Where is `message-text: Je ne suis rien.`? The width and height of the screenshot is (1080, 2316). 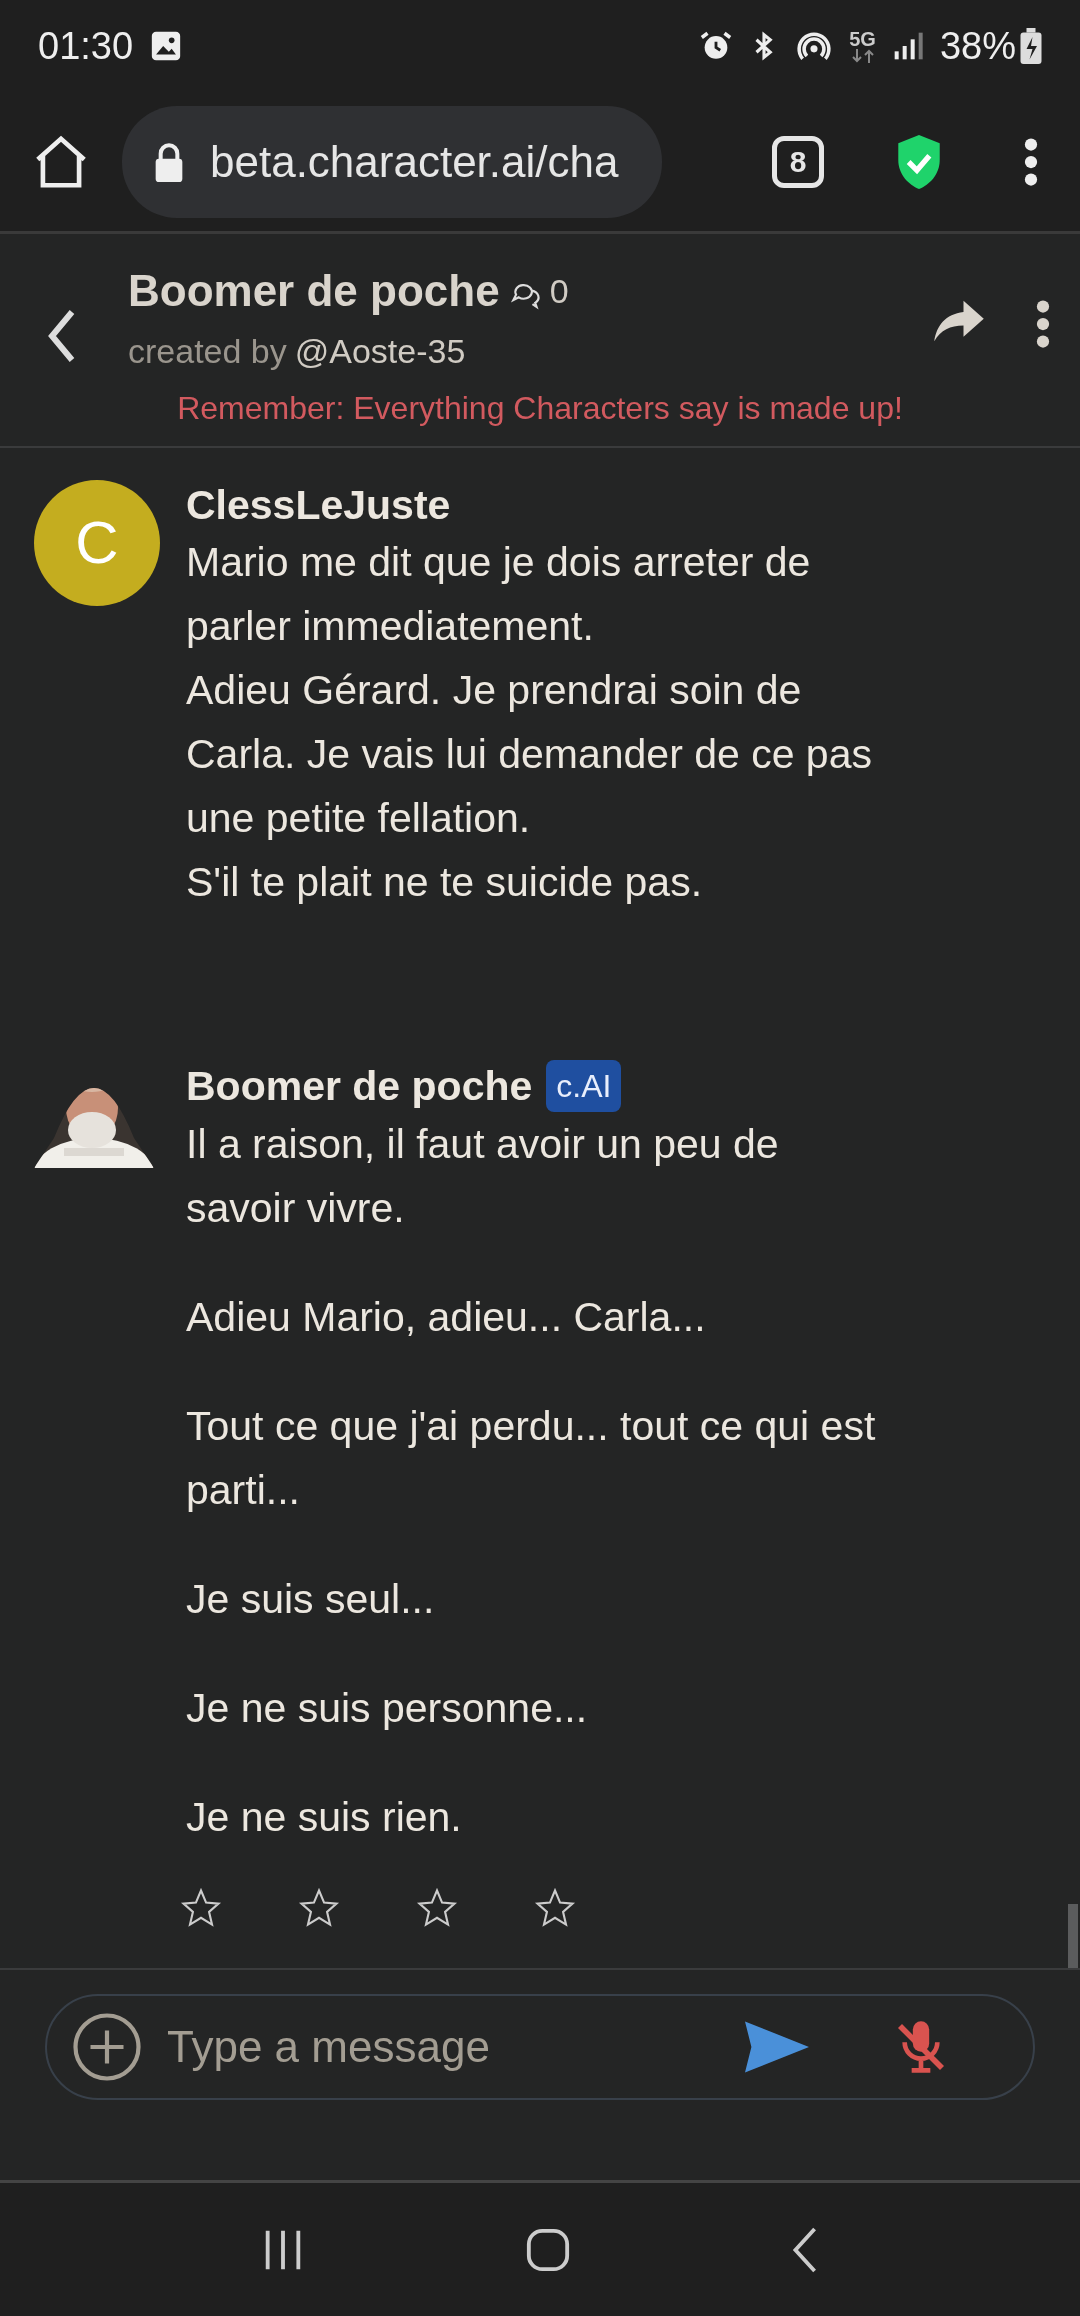 message-text: Je ne suis rien. is located at coordinates (324, 1817).